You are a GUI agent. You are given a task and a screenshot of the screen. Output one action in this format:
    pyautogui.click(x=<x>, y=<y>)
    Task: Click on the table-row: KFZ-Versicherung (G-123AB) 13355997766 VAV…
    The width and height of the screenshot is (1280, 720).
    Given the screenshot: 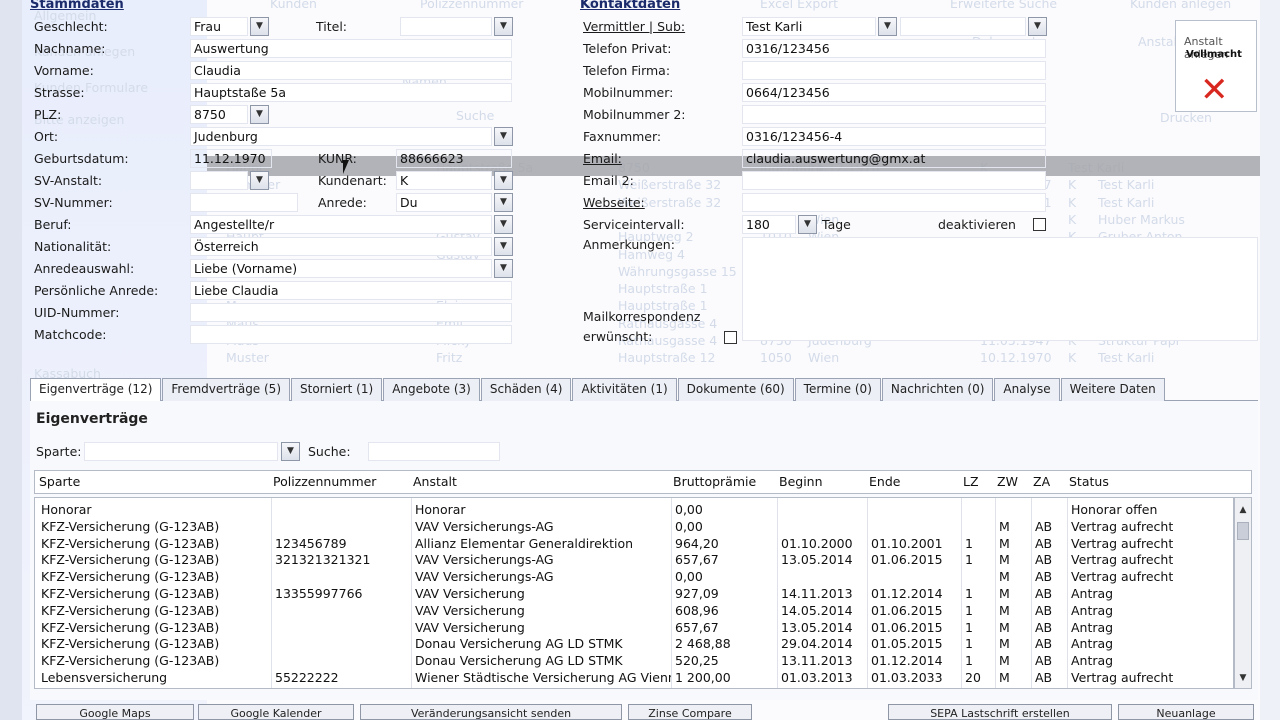 What is the action you would take?
    pyautogui.click(x=634, y=594)
    